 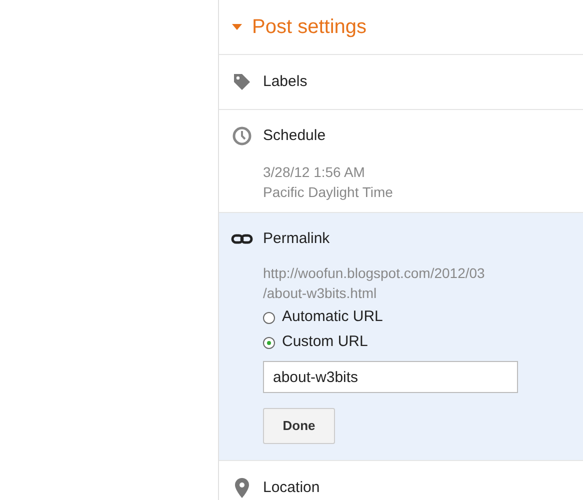 I want to click on caret-icon, so click(x=237, y=27).